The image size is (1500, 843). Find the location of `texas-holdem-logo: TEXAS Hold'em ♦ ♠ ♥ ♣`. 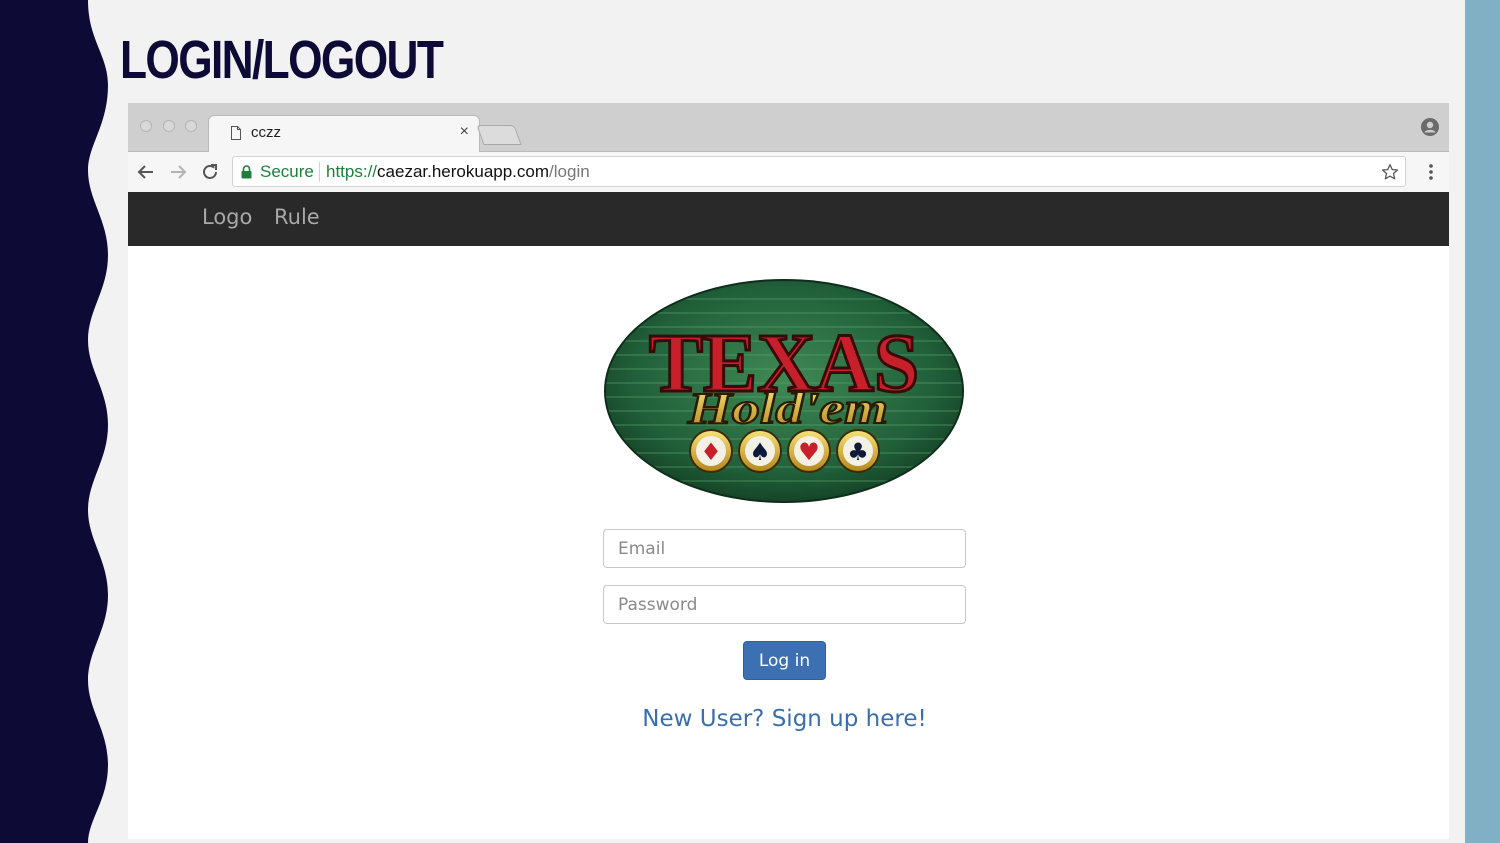

texas-holdem-logo: TEXAS Hold'em ♦ ♠ ♥ ♣ is located at coordinates (784, 391).